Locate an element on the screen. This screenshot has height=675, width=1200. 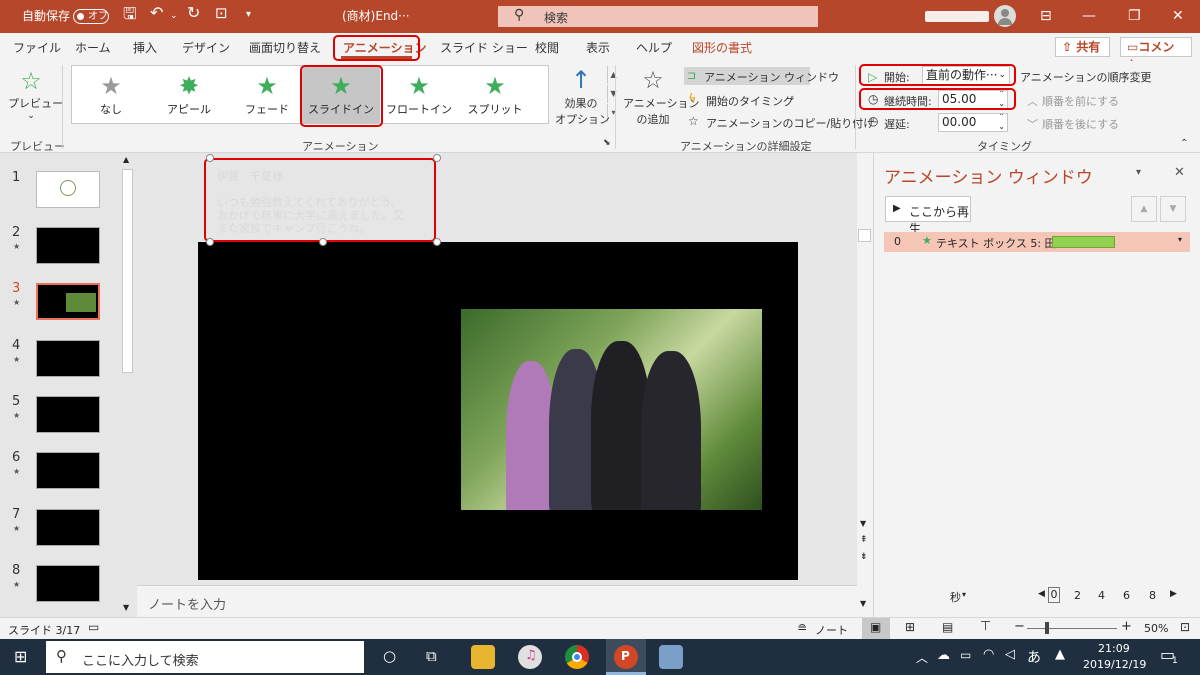
ribbon-display-options-icon: ⊟ is located at coordinates (1046, 16).